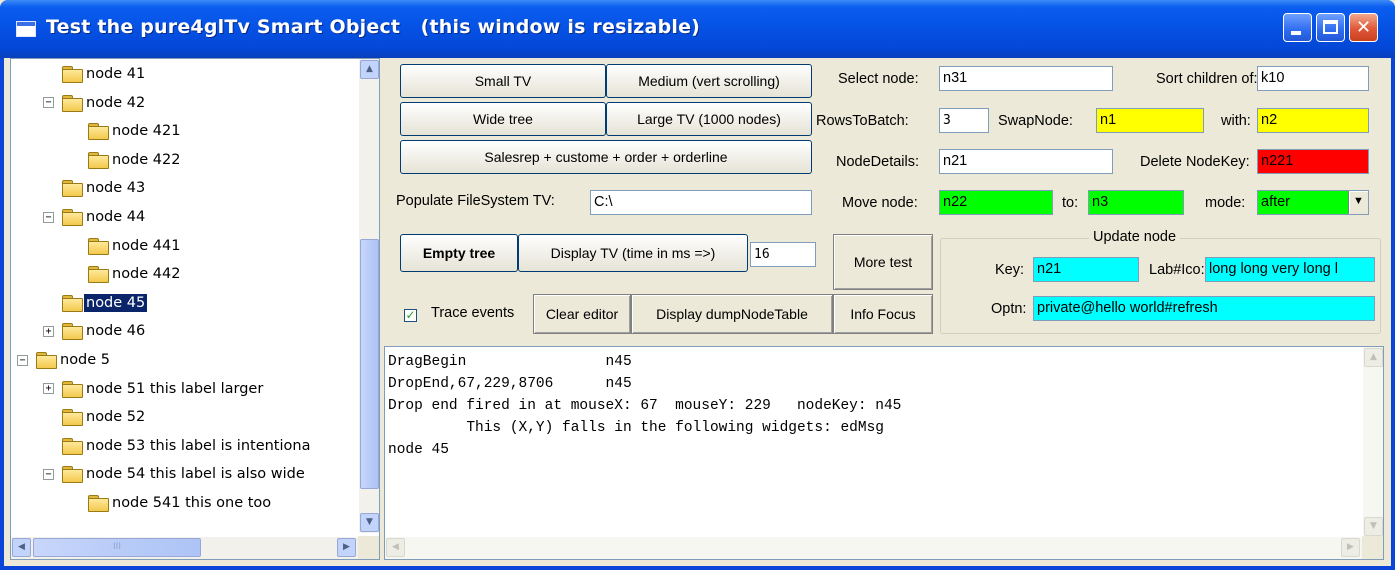  What do you see at coordinates (191, 503) in the screenshot?
I see `tree-node-label: node 541 this one too` at bounding box center [191, 503].